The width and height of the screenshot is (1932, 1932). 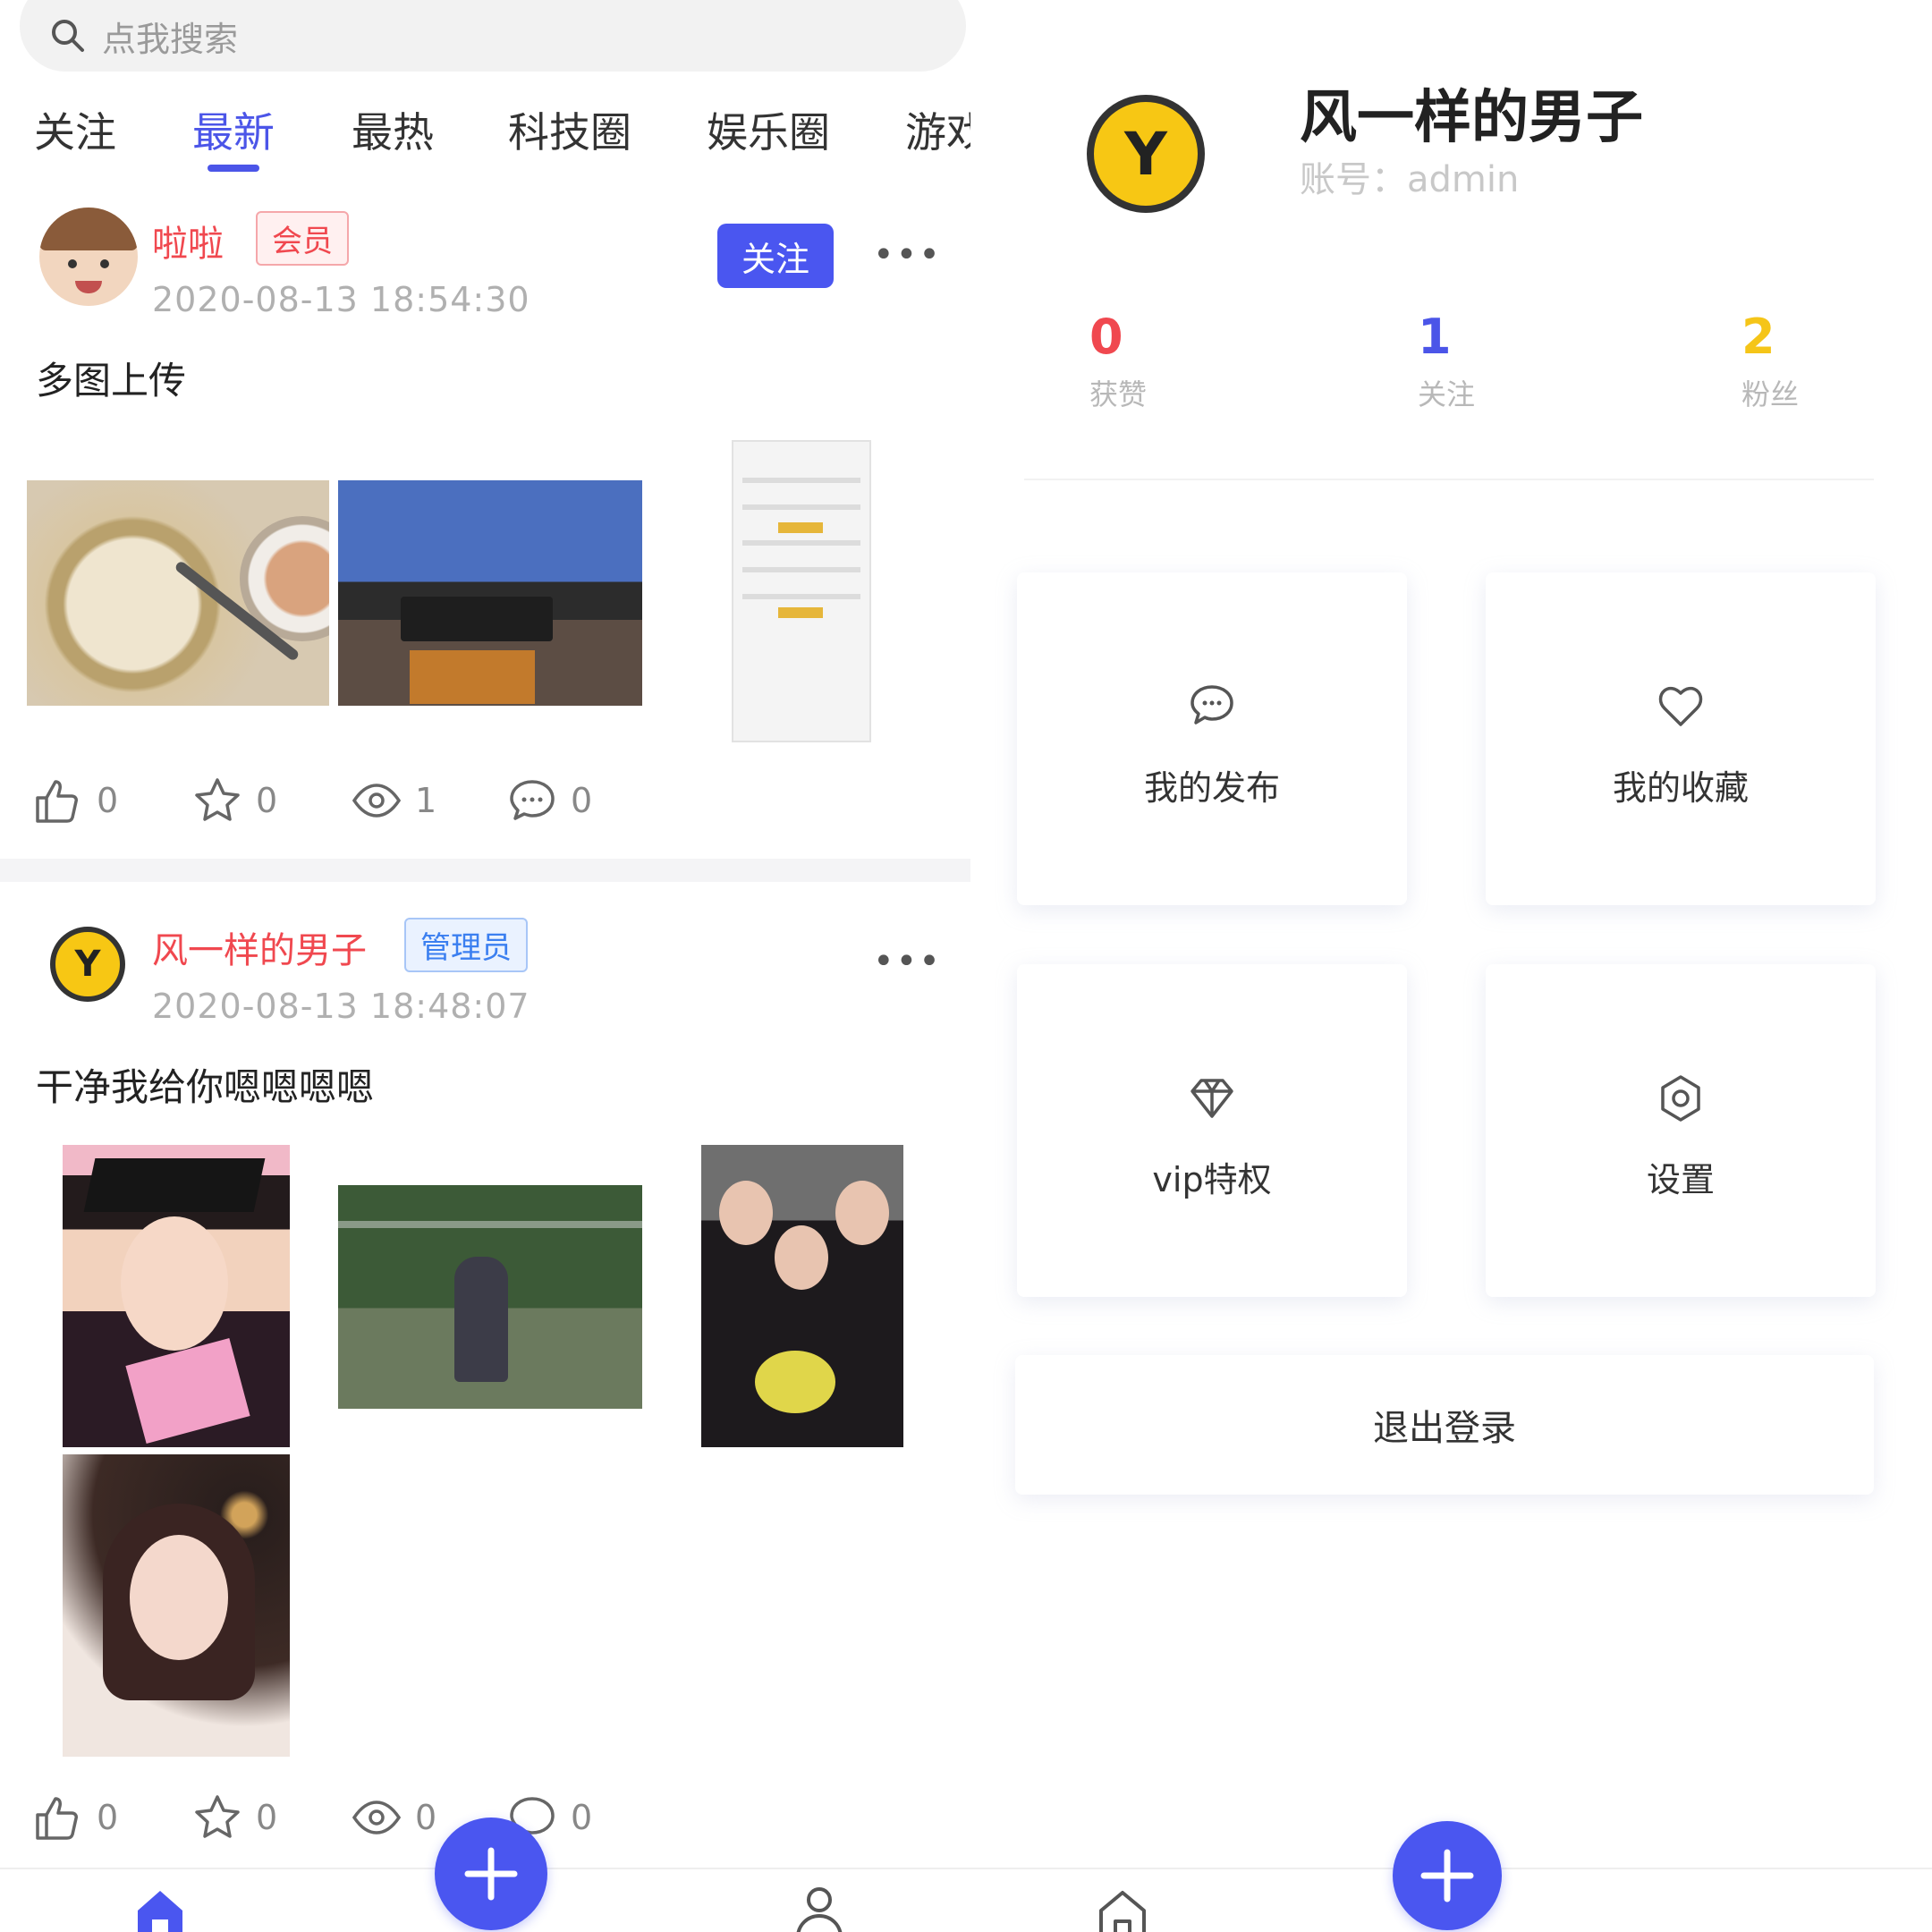 I want to click on menu-settings: 设置, so click(x=1681, y=1130).